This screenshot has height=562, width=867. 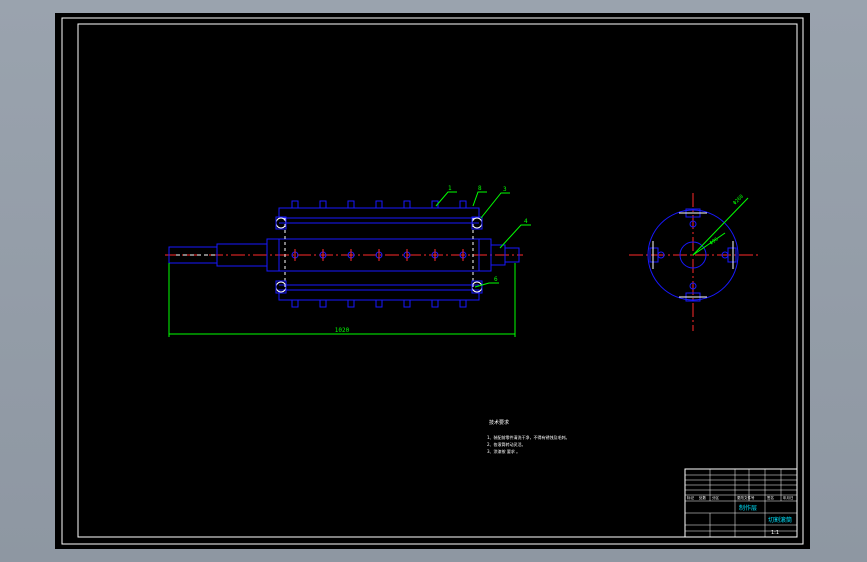 I want to click on end-dim-outer: Φ260, so click(x=738, y=200).